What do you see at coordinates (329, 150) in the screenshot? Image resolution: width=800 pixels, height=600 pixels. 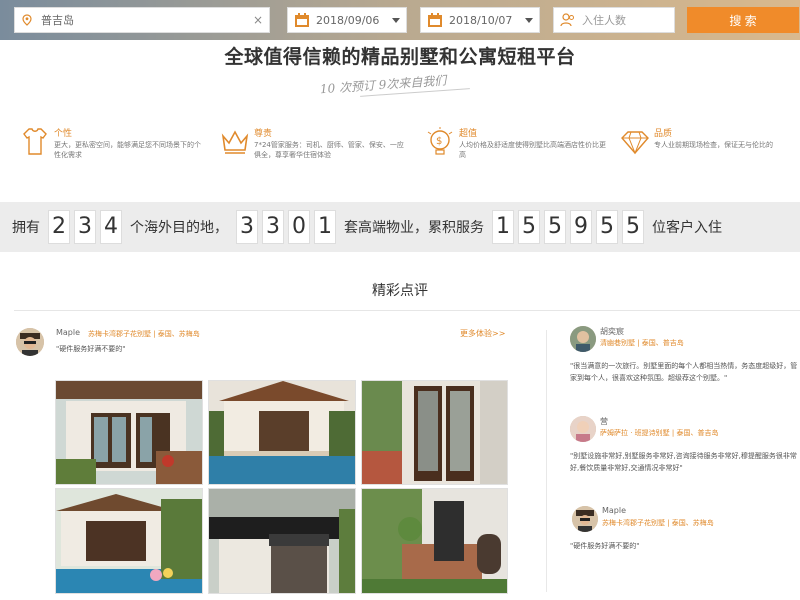 I see `feature-desc: 7*24管家服务：司机、厨师、管家、保安、一应俱全，尊享奢华住宿体验` at bounding box center [329, 150].